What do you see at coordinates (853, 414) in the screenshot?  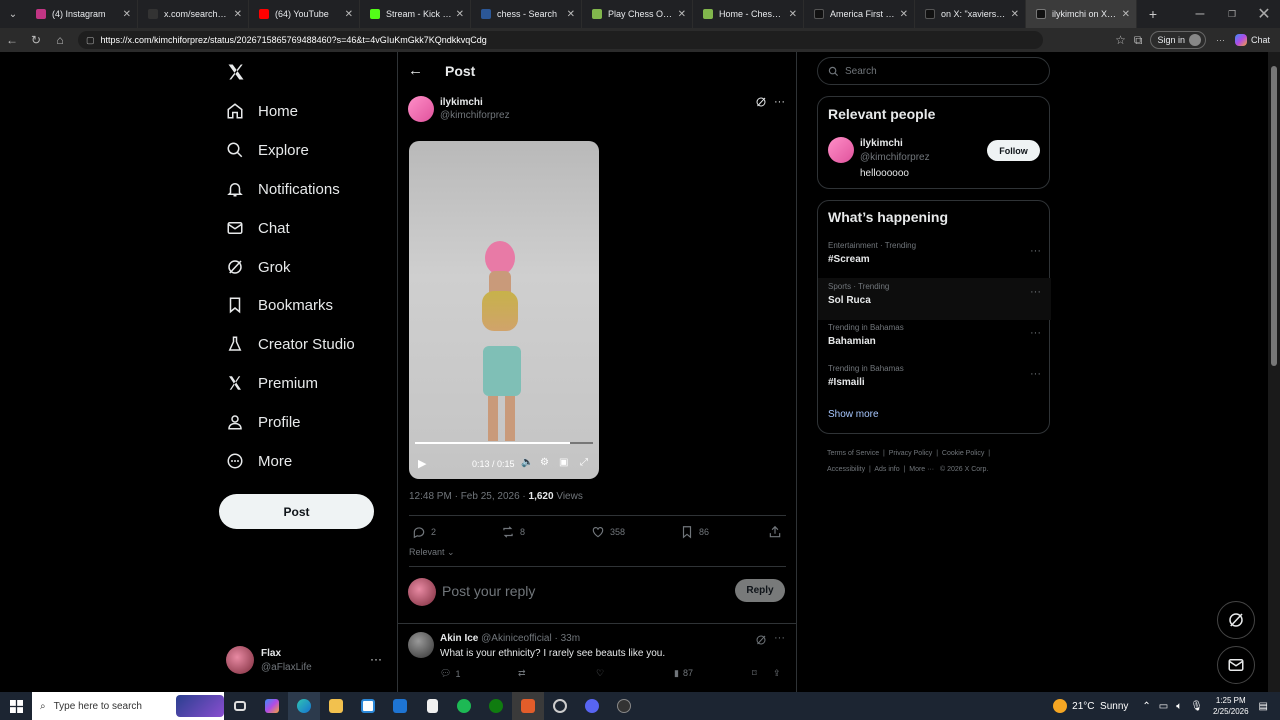 I see `show-more-link: Show more` at bounding box center [853, 414].